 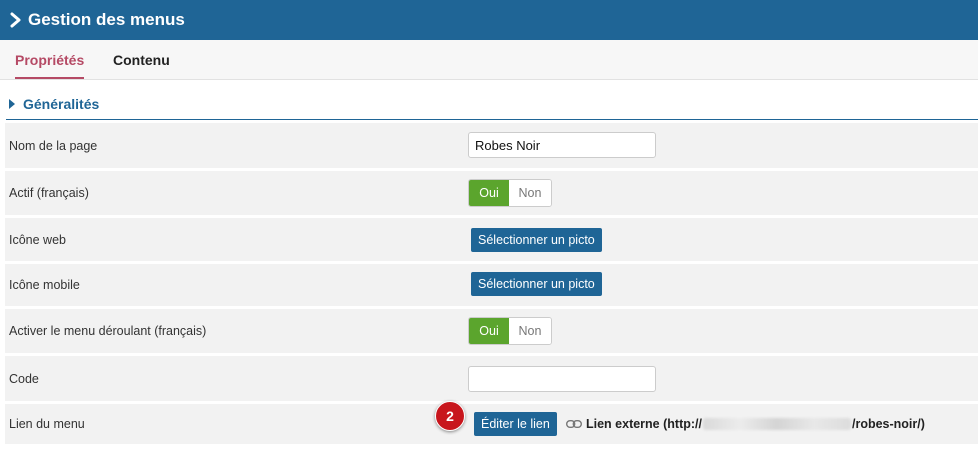 What do you see at coordinates (536, 240) in the screenshot?
I see `select-picto-web-button: Sélectionner un picto` at bounding box center [536, 240].